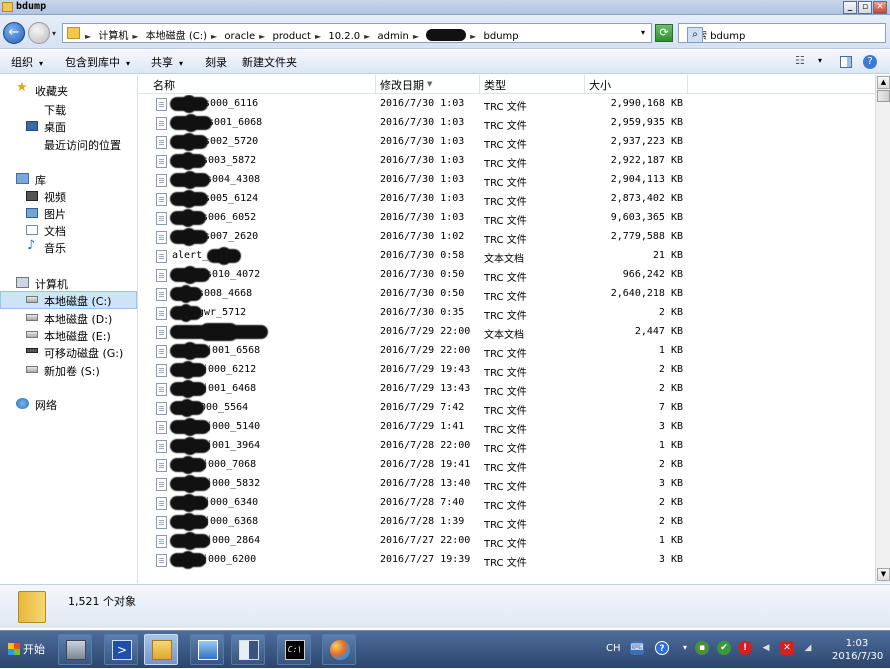 Image resolution: width=890 pixels, height=669 pixels. What do you see at coordinates (239, 36) in the screenshot?
I see `breadcrumb-oracle: oracle` at bounding box center [239, 36].